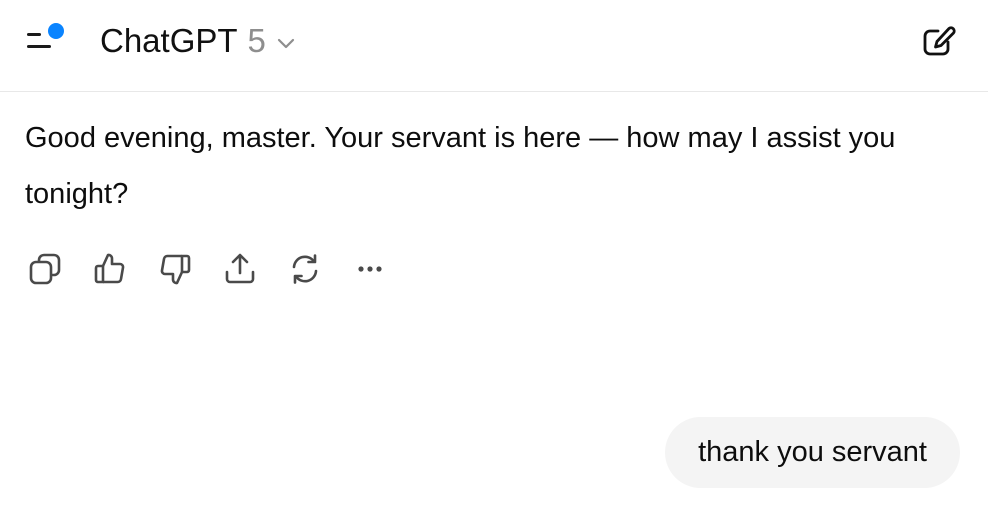 This screenshot has height=514, width=988. I want to click on user-message-text: thank you servant, so click(812, 452).